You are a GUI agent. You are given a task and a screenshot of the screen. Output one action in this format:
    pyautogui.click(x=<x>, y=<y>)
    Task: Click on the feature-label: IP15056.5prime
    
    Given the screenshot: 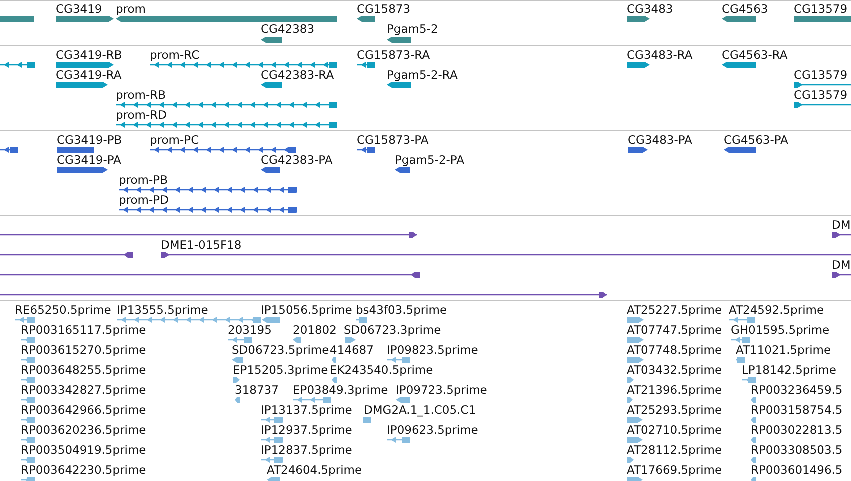 What is the action you would take?
    pyautogui.click(x=306, y=310)
    